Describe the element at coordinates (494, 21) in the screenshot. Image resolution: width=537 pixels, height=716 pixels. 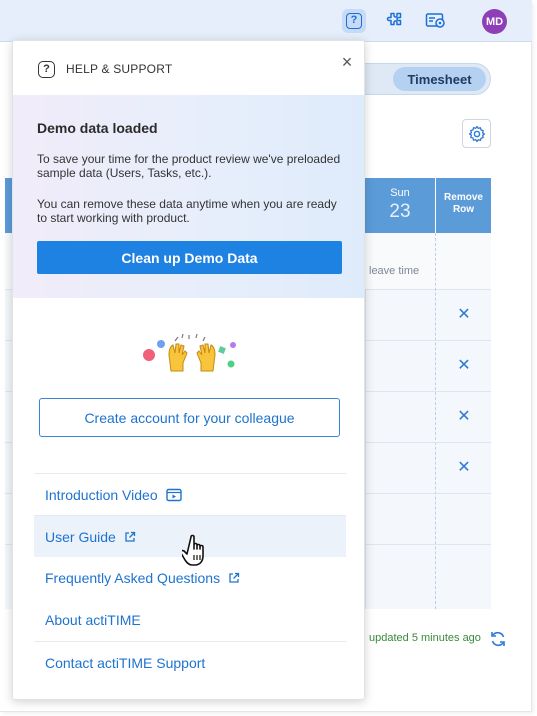
I see `avatar: MD` at that location.